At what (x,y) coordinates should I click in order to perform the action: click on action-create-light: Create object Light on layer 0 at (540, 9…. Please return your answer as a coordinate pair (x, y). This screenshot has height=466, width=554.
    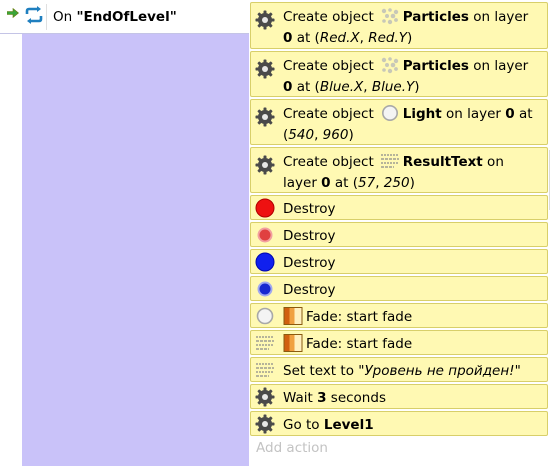
    Looking at the image, I should click on (399, 122).